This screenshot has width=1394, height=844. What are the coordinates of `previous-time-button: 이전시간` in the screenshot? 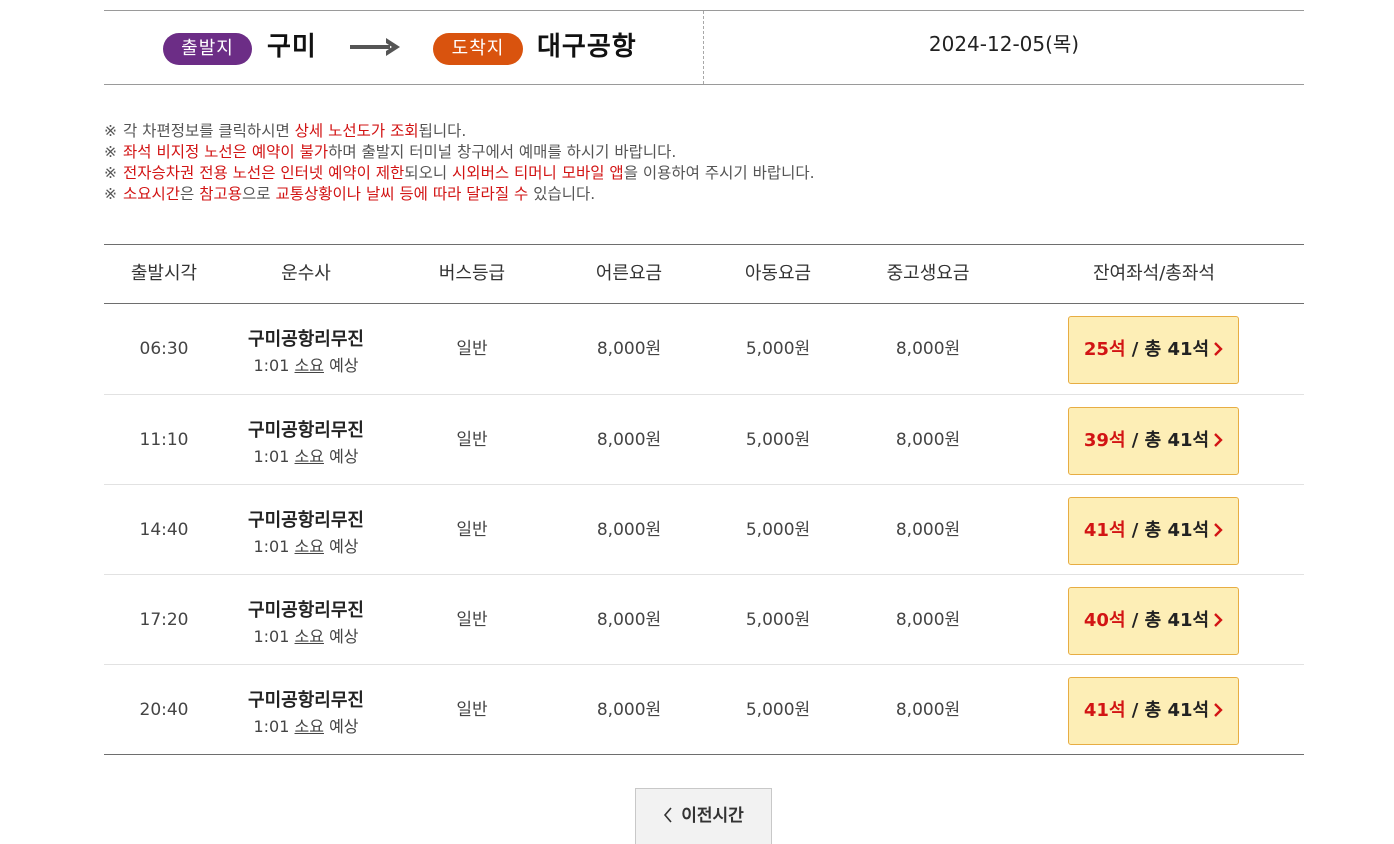 It's located at (703, 816).